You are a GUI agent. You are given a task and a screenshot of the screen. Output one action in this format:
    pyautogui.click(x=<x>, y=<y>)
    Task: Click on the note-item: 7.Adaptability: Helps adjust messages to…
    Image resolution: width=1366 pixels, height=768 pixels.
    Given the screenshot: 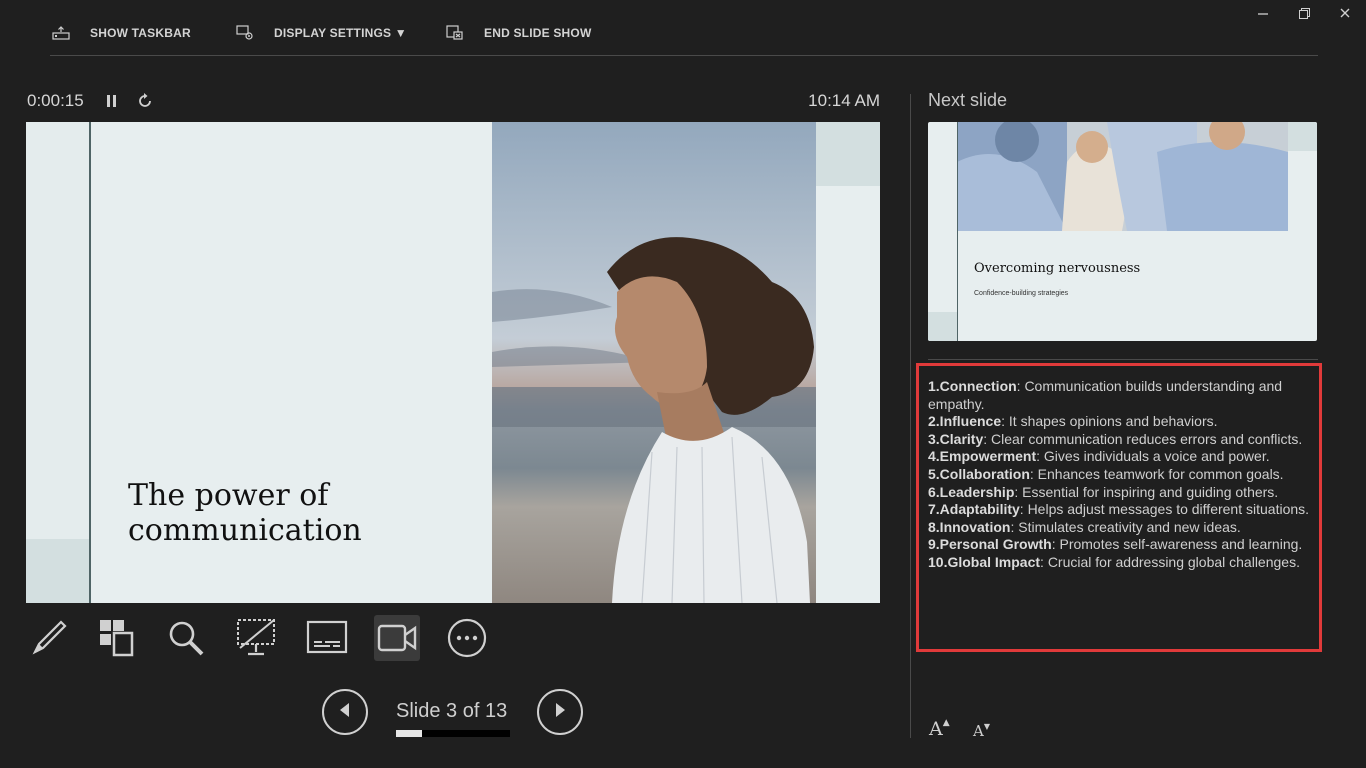 What is the action you would take?
    pyautogui.click(x=1119, y=510)
    